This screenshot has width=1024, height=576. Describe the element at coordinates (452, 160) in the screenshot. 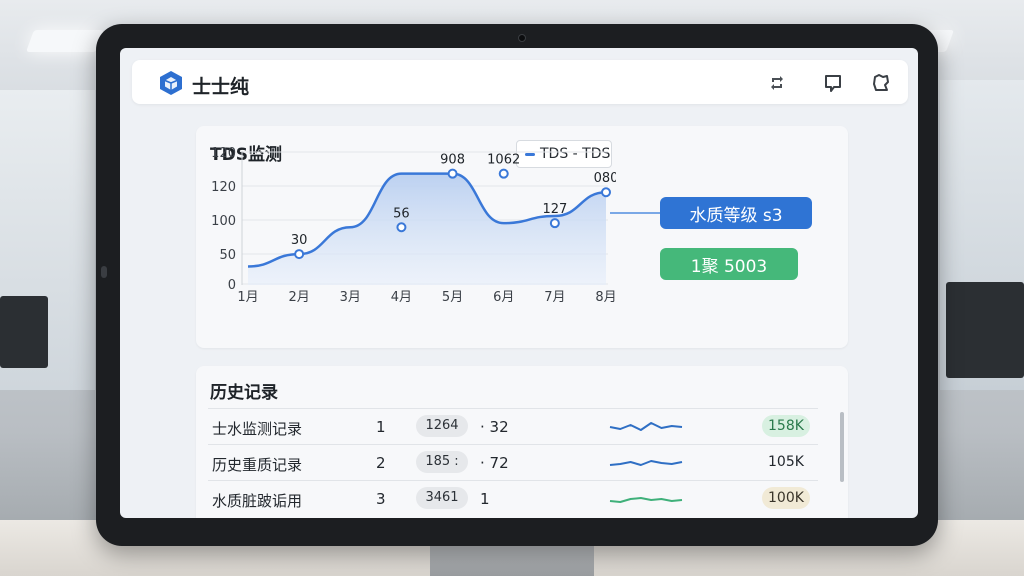

I see `data-label: 908` at that location.